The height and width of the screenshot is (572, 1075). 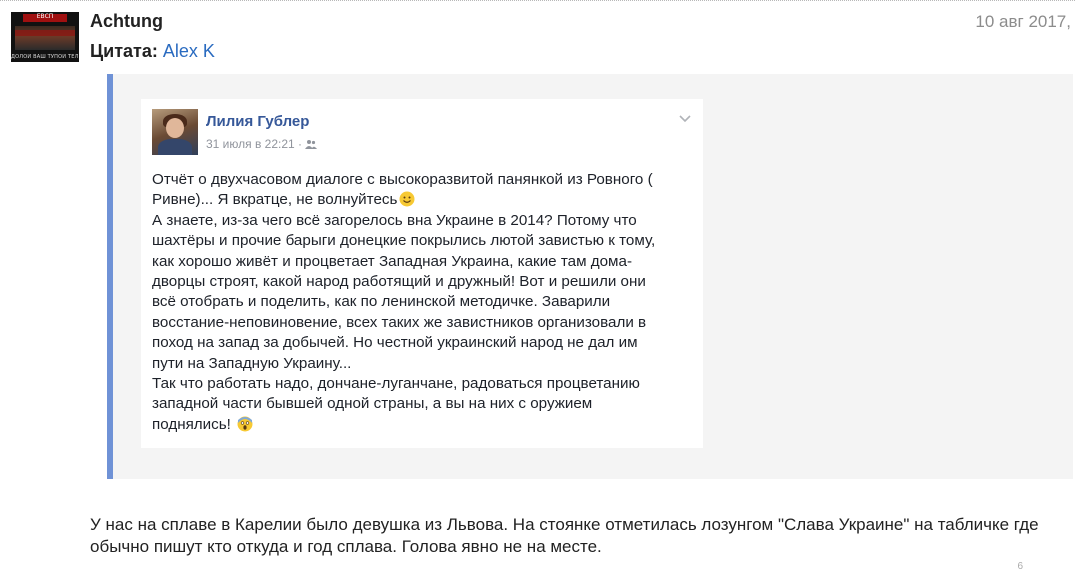 What do you see at coordinates (254, 144) in the screenshot?
I see `fb-post-time-text: 31 июля в 22:21 ·` at bounding box center [254, 144].